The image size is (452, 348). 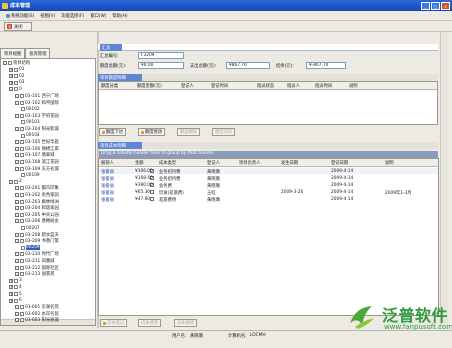 I want to click on vertical-scrollbar, so click(x=444, y=180).